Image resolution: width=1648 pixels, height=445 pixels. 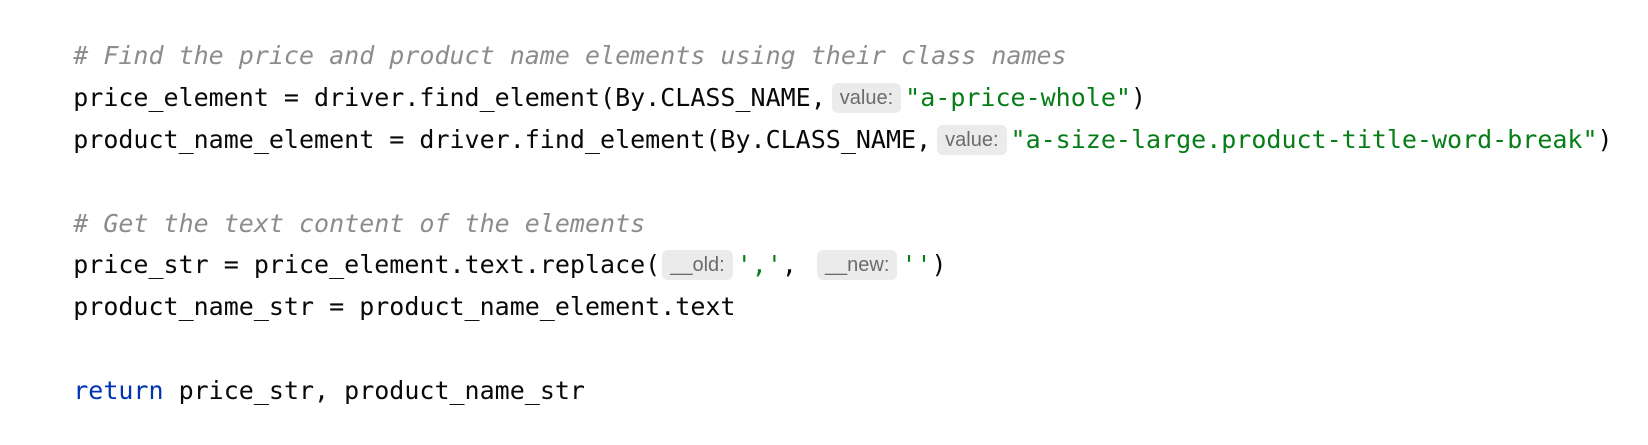 I want to click on string-literal: '', so click(x=916, y=264).